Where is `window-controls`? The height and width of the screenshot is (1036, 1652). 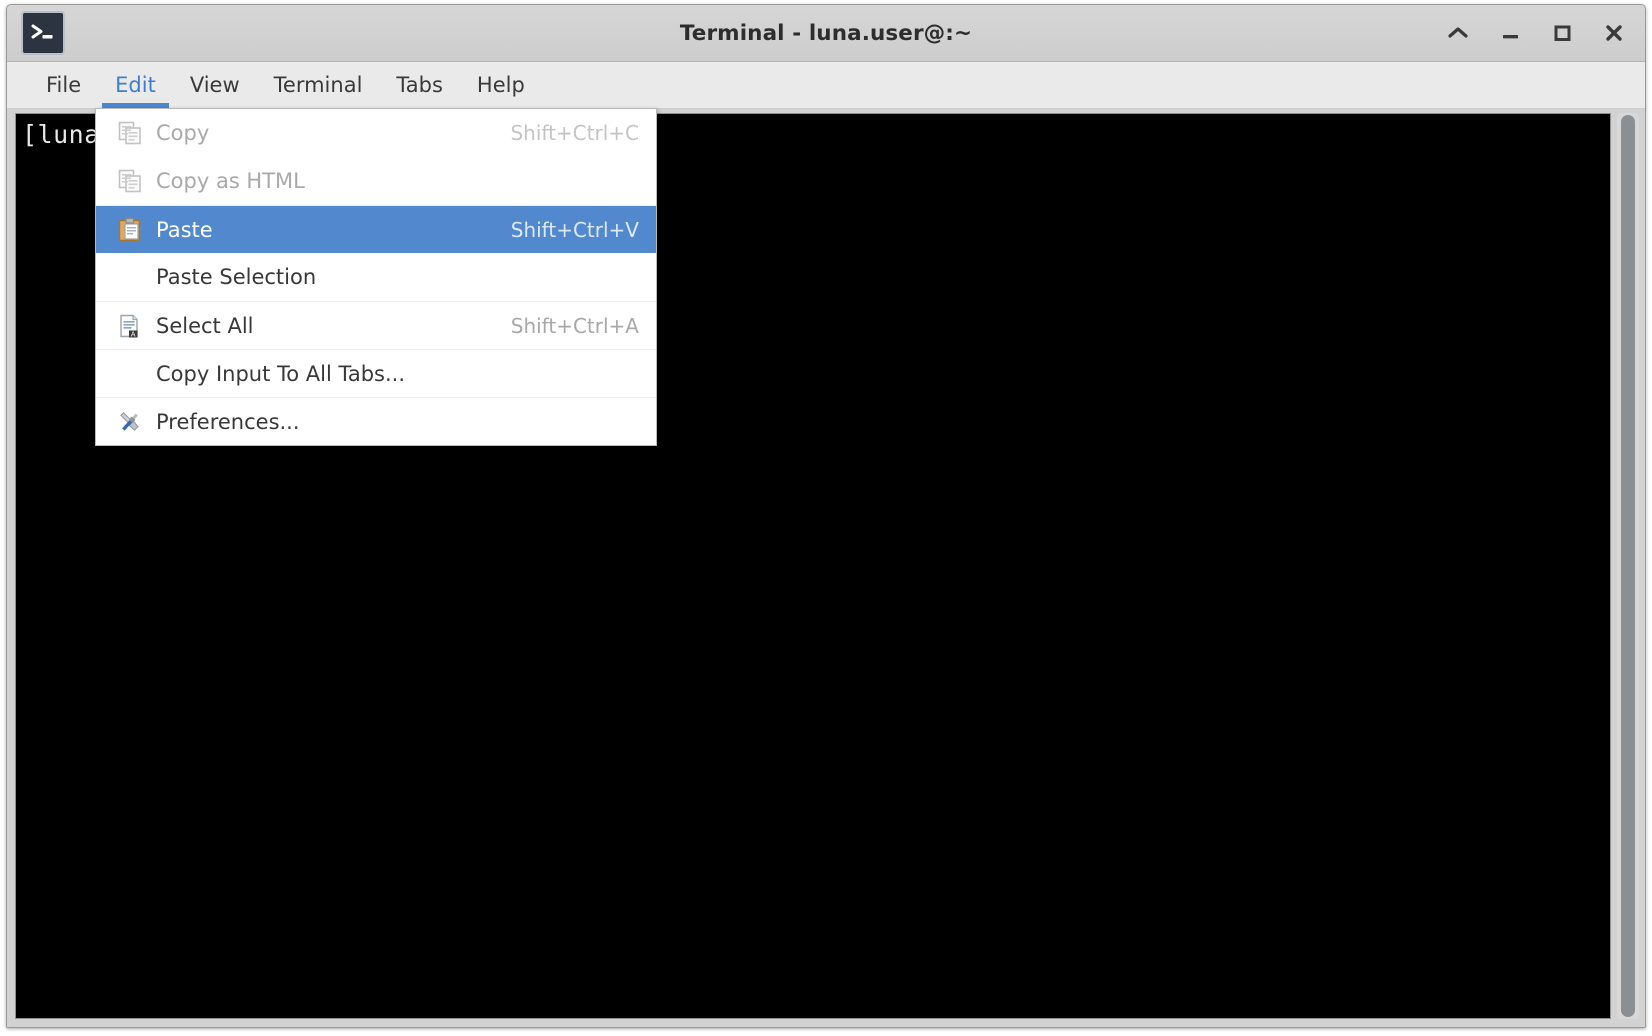
window-controls is located at coordinates (1536, 33).